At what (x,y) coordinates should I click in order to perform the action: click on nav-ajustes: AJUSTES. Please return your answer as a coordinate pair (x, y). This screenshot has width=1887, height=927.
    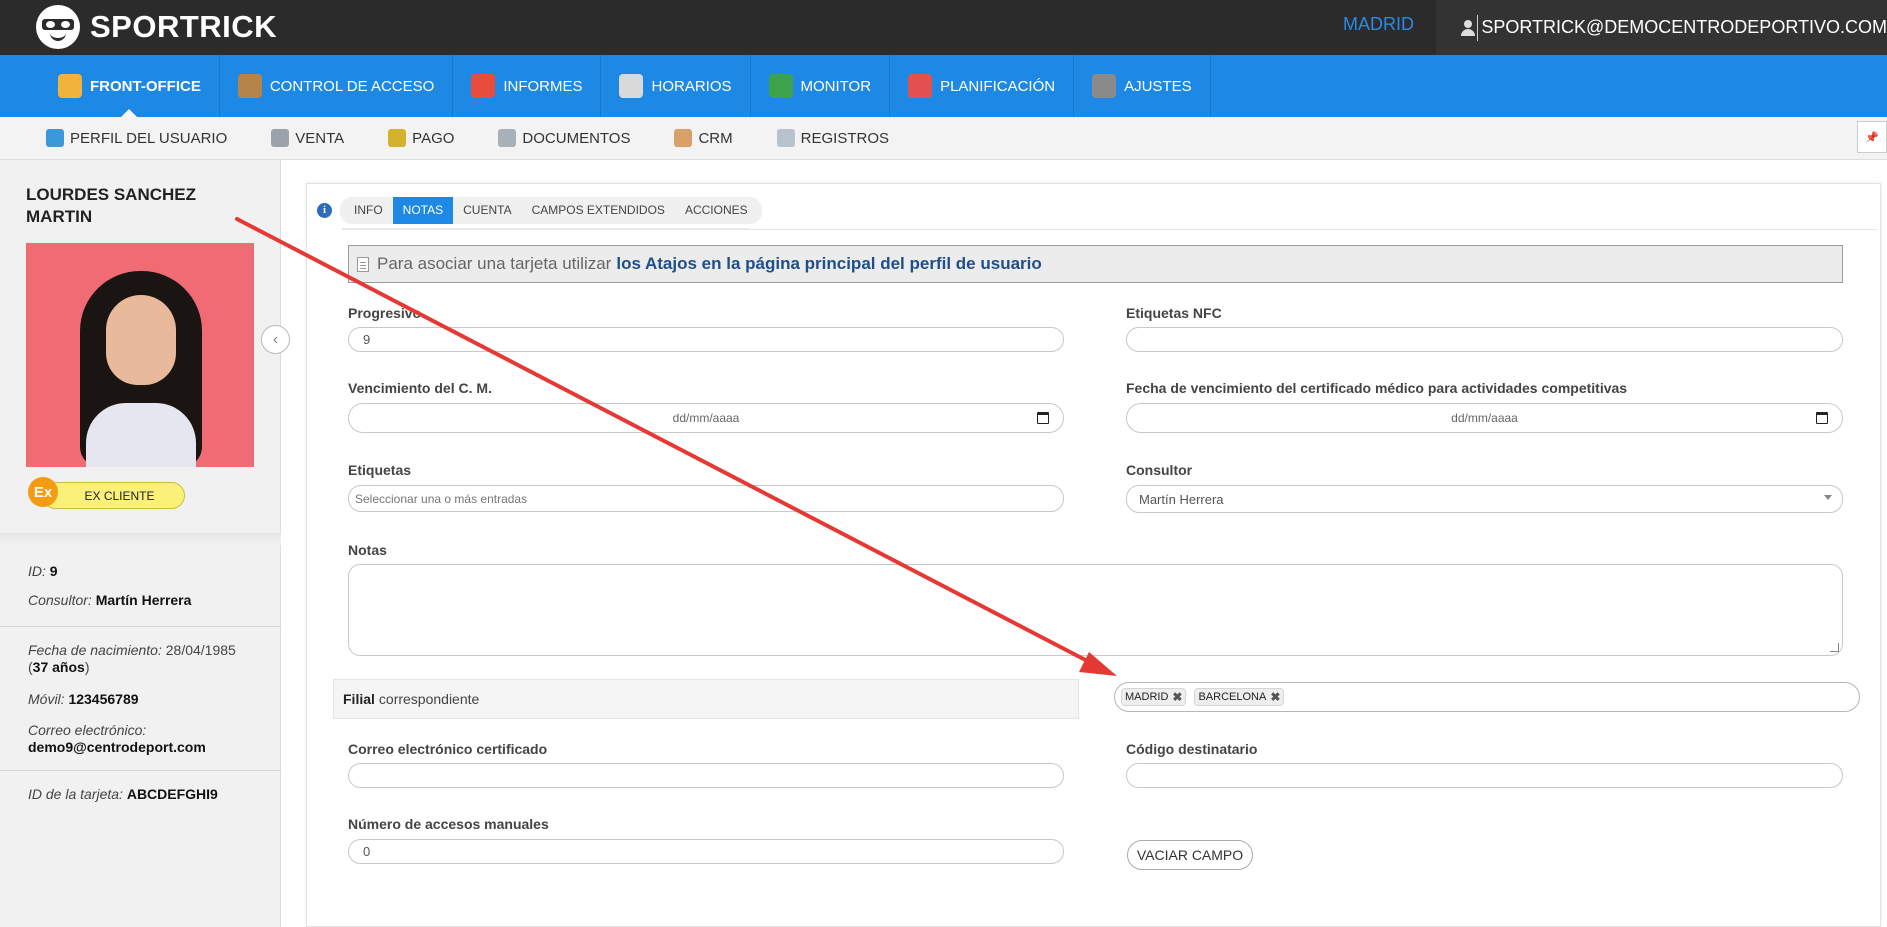
    Looking at the image, I should click on (1142, 86).